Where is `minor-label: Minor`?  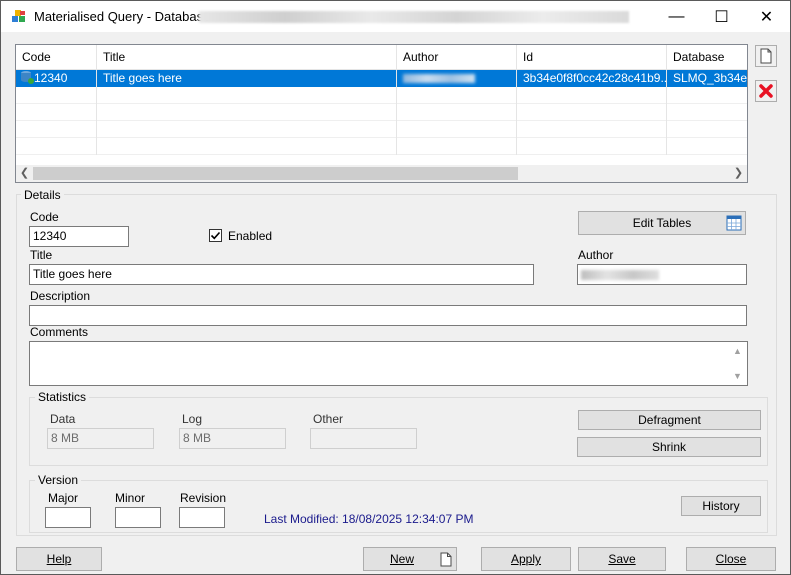
minor-label: Minor is located at coordinates (130, 498).